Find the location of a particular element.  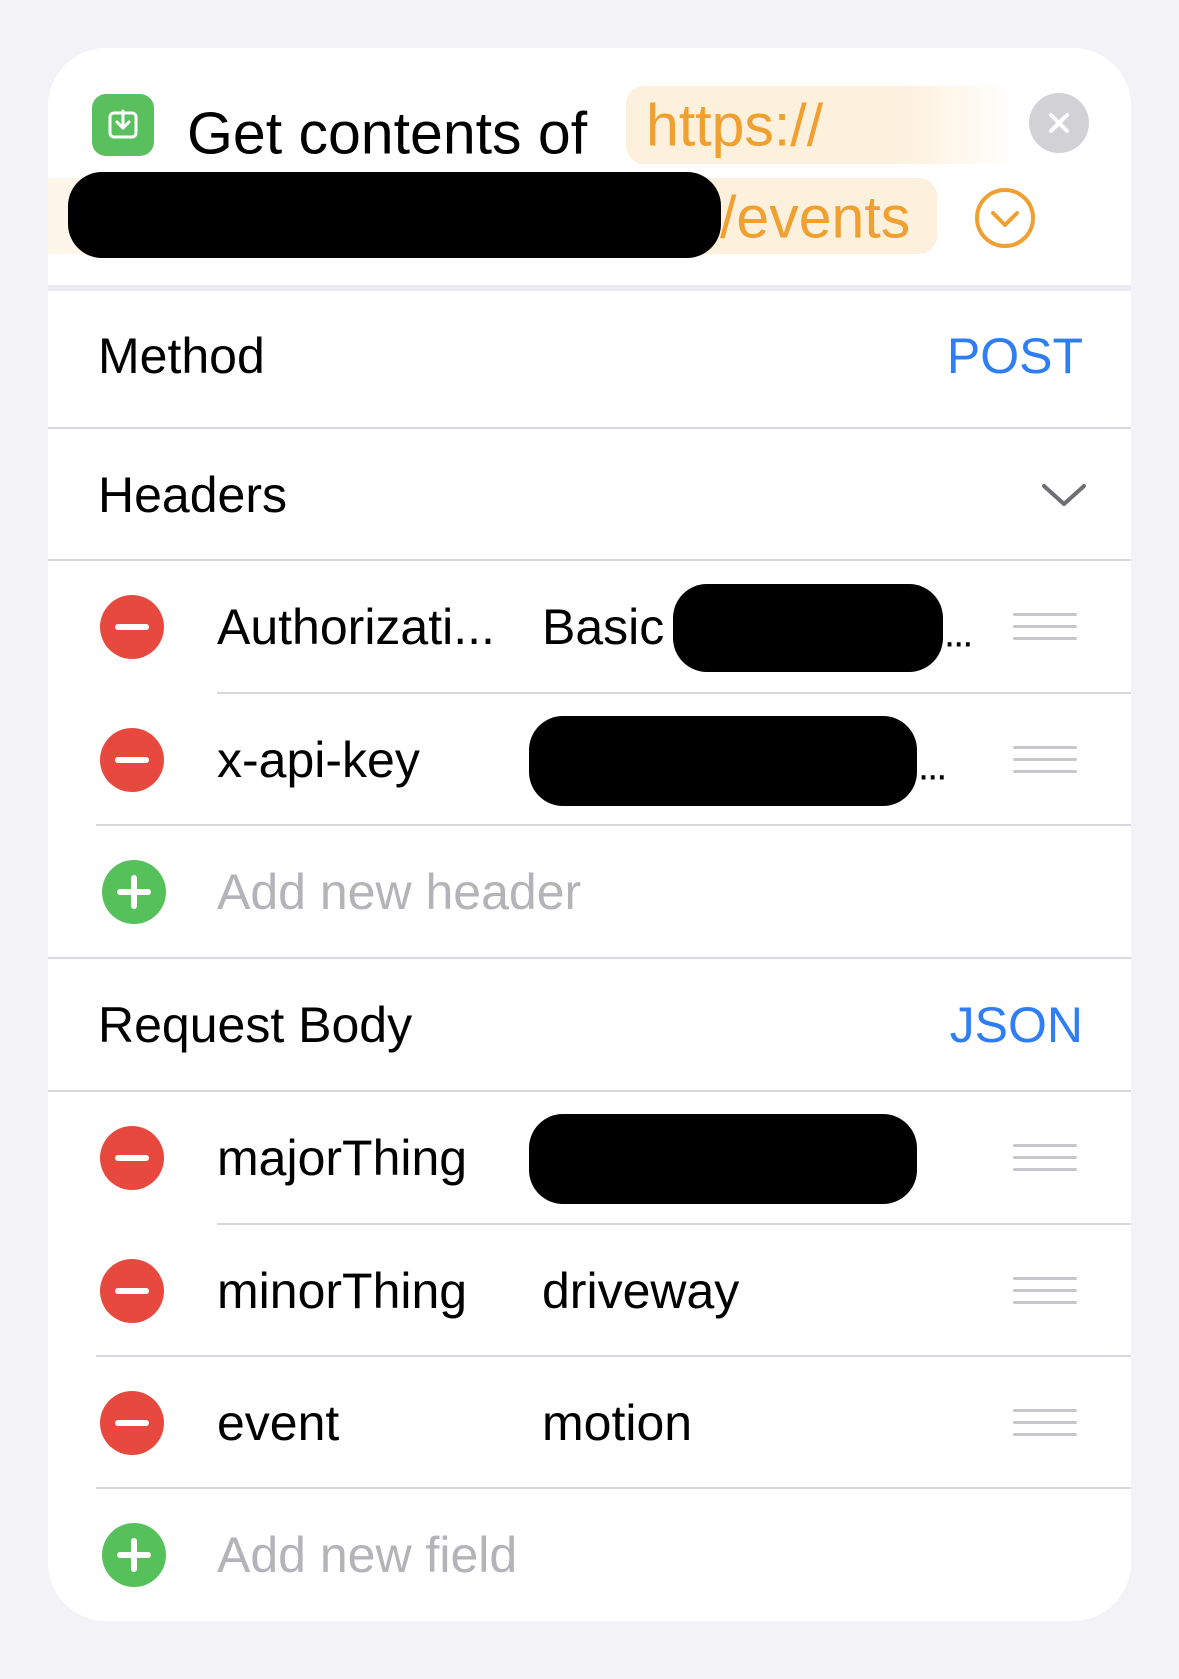

body-field-item: minorThing driveway is located at coordinates (589, 1291).